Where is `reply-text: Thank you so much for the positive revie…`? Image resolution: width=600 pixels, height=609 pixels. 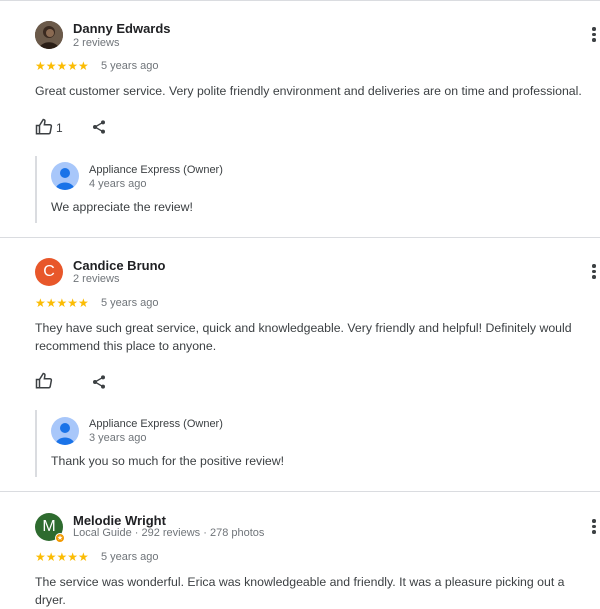
reply-text: Thank you so much for the positive revie… is located at coordinates (168, 461).